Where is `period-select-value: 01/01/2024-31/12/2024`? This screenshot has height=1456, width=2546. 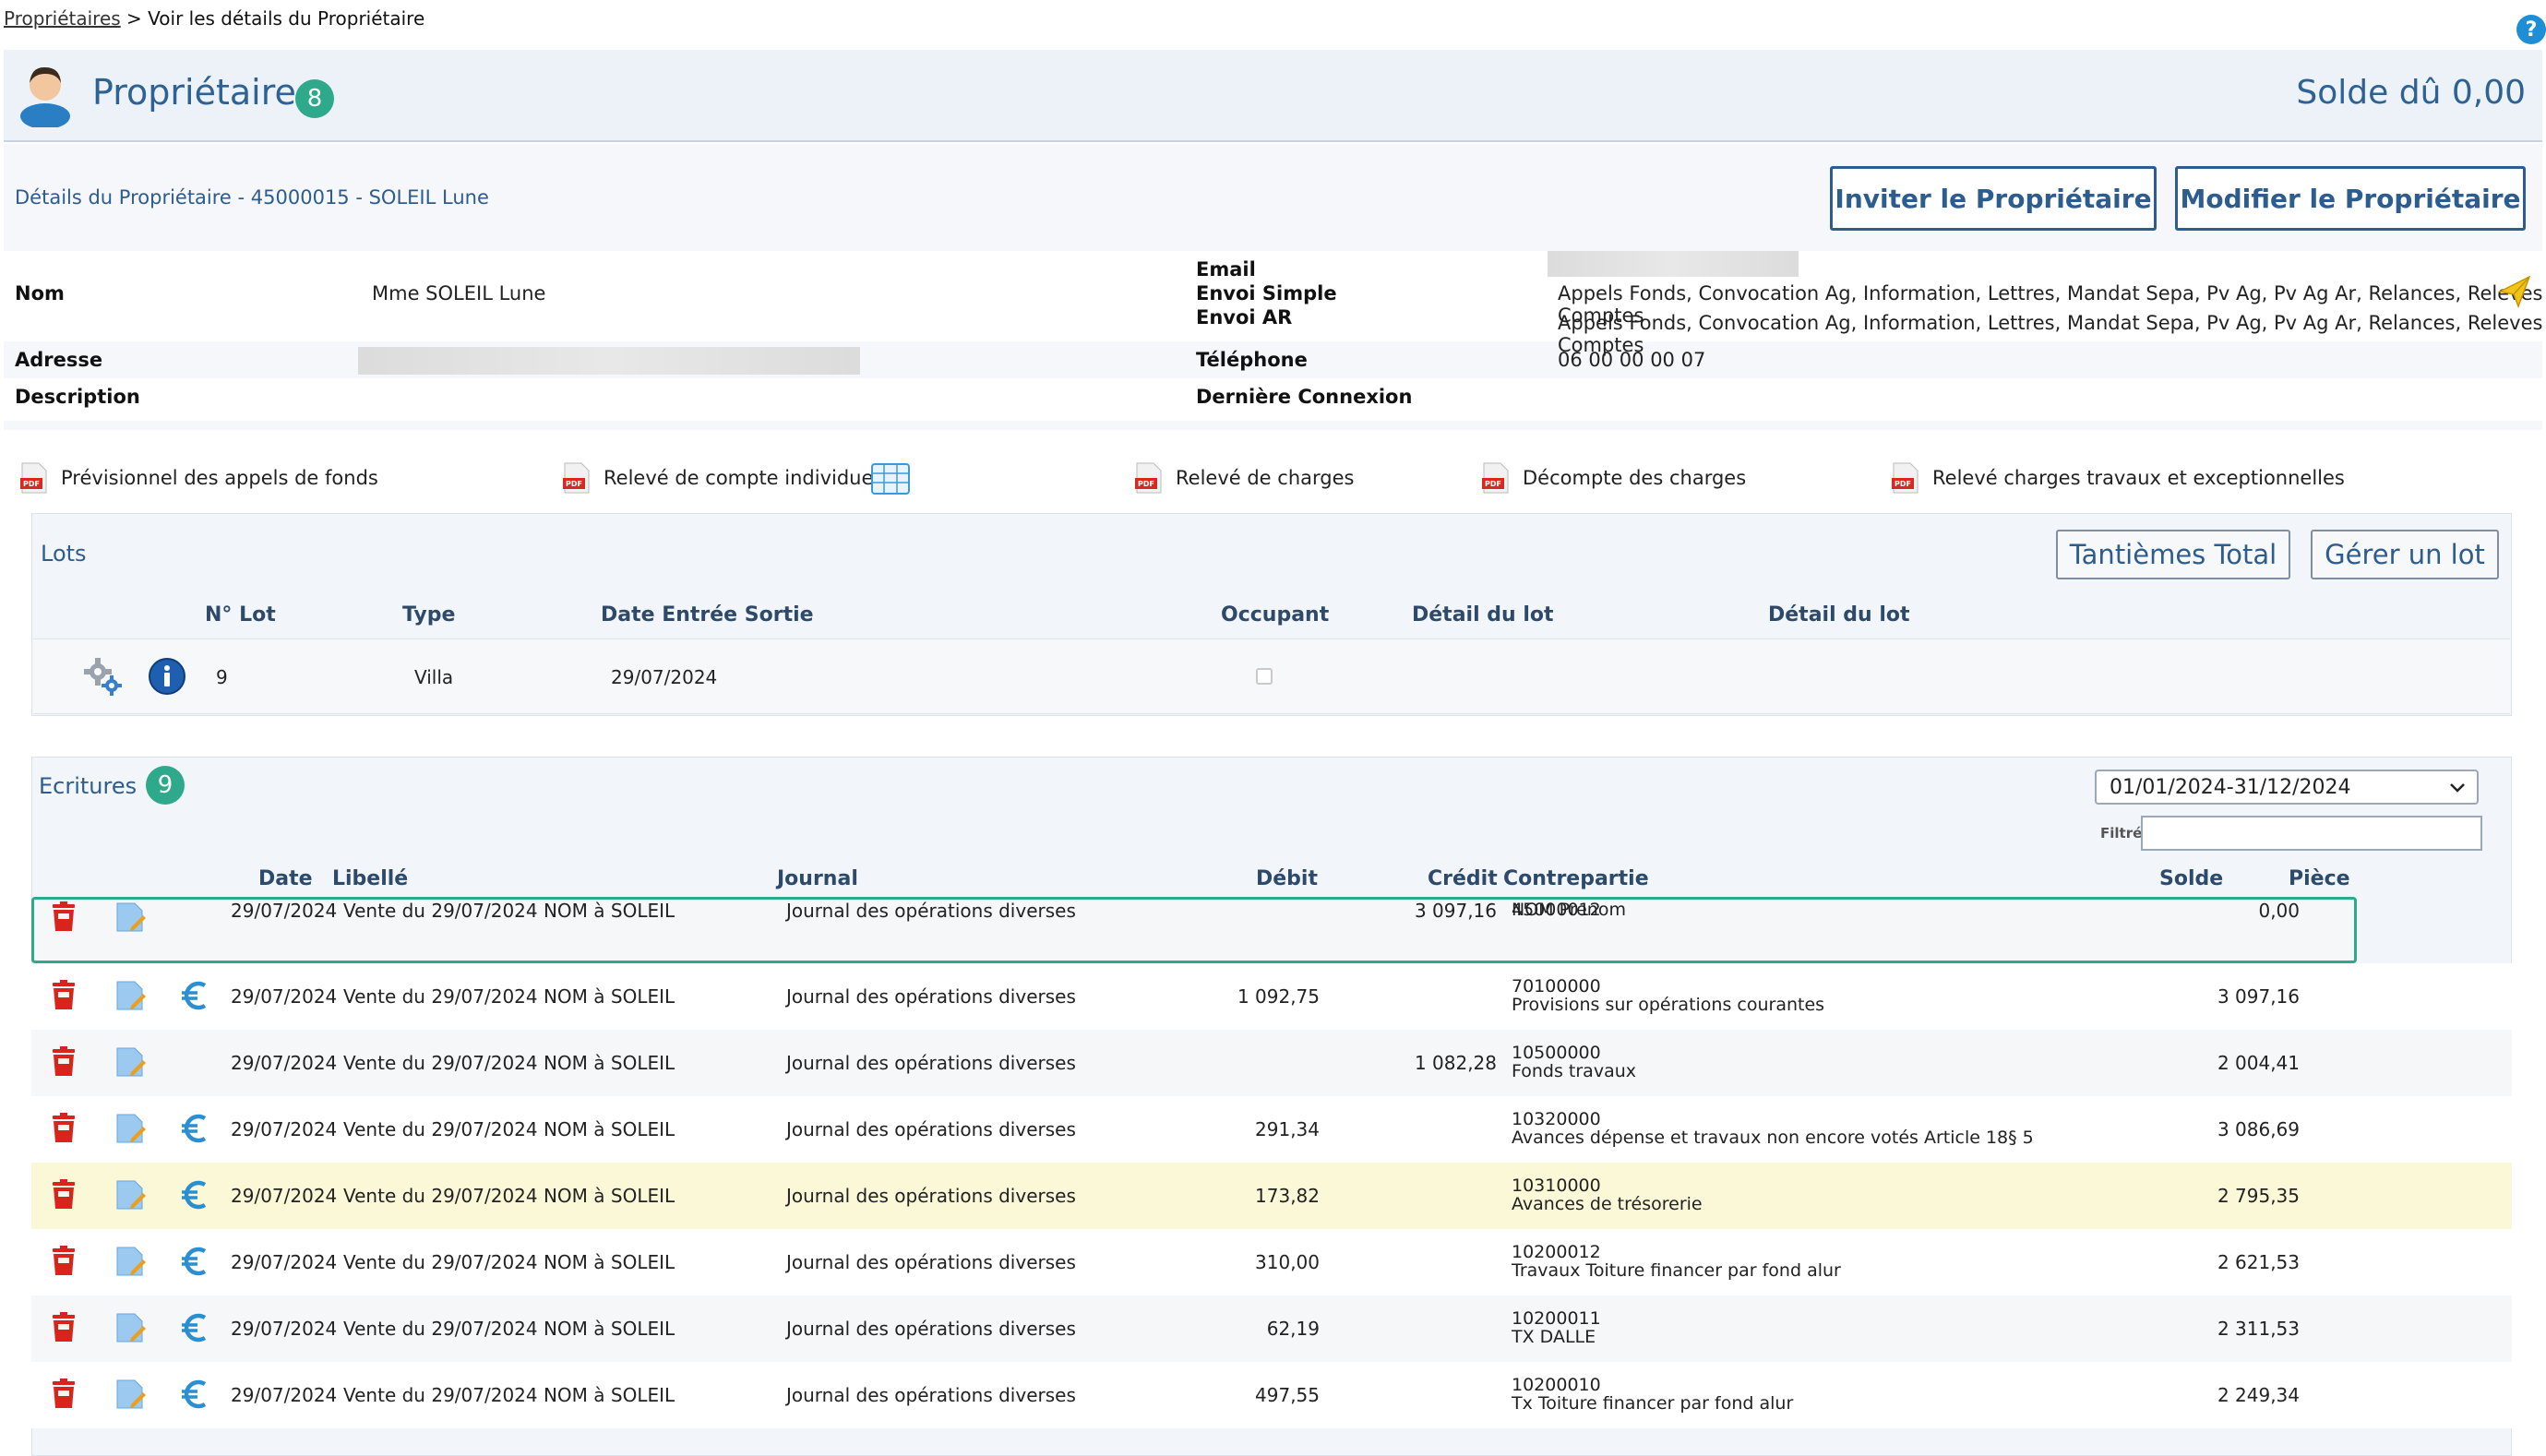 period-select-value: 01/01/2024-31/12/2024 is located at coordinates (2230, 787).